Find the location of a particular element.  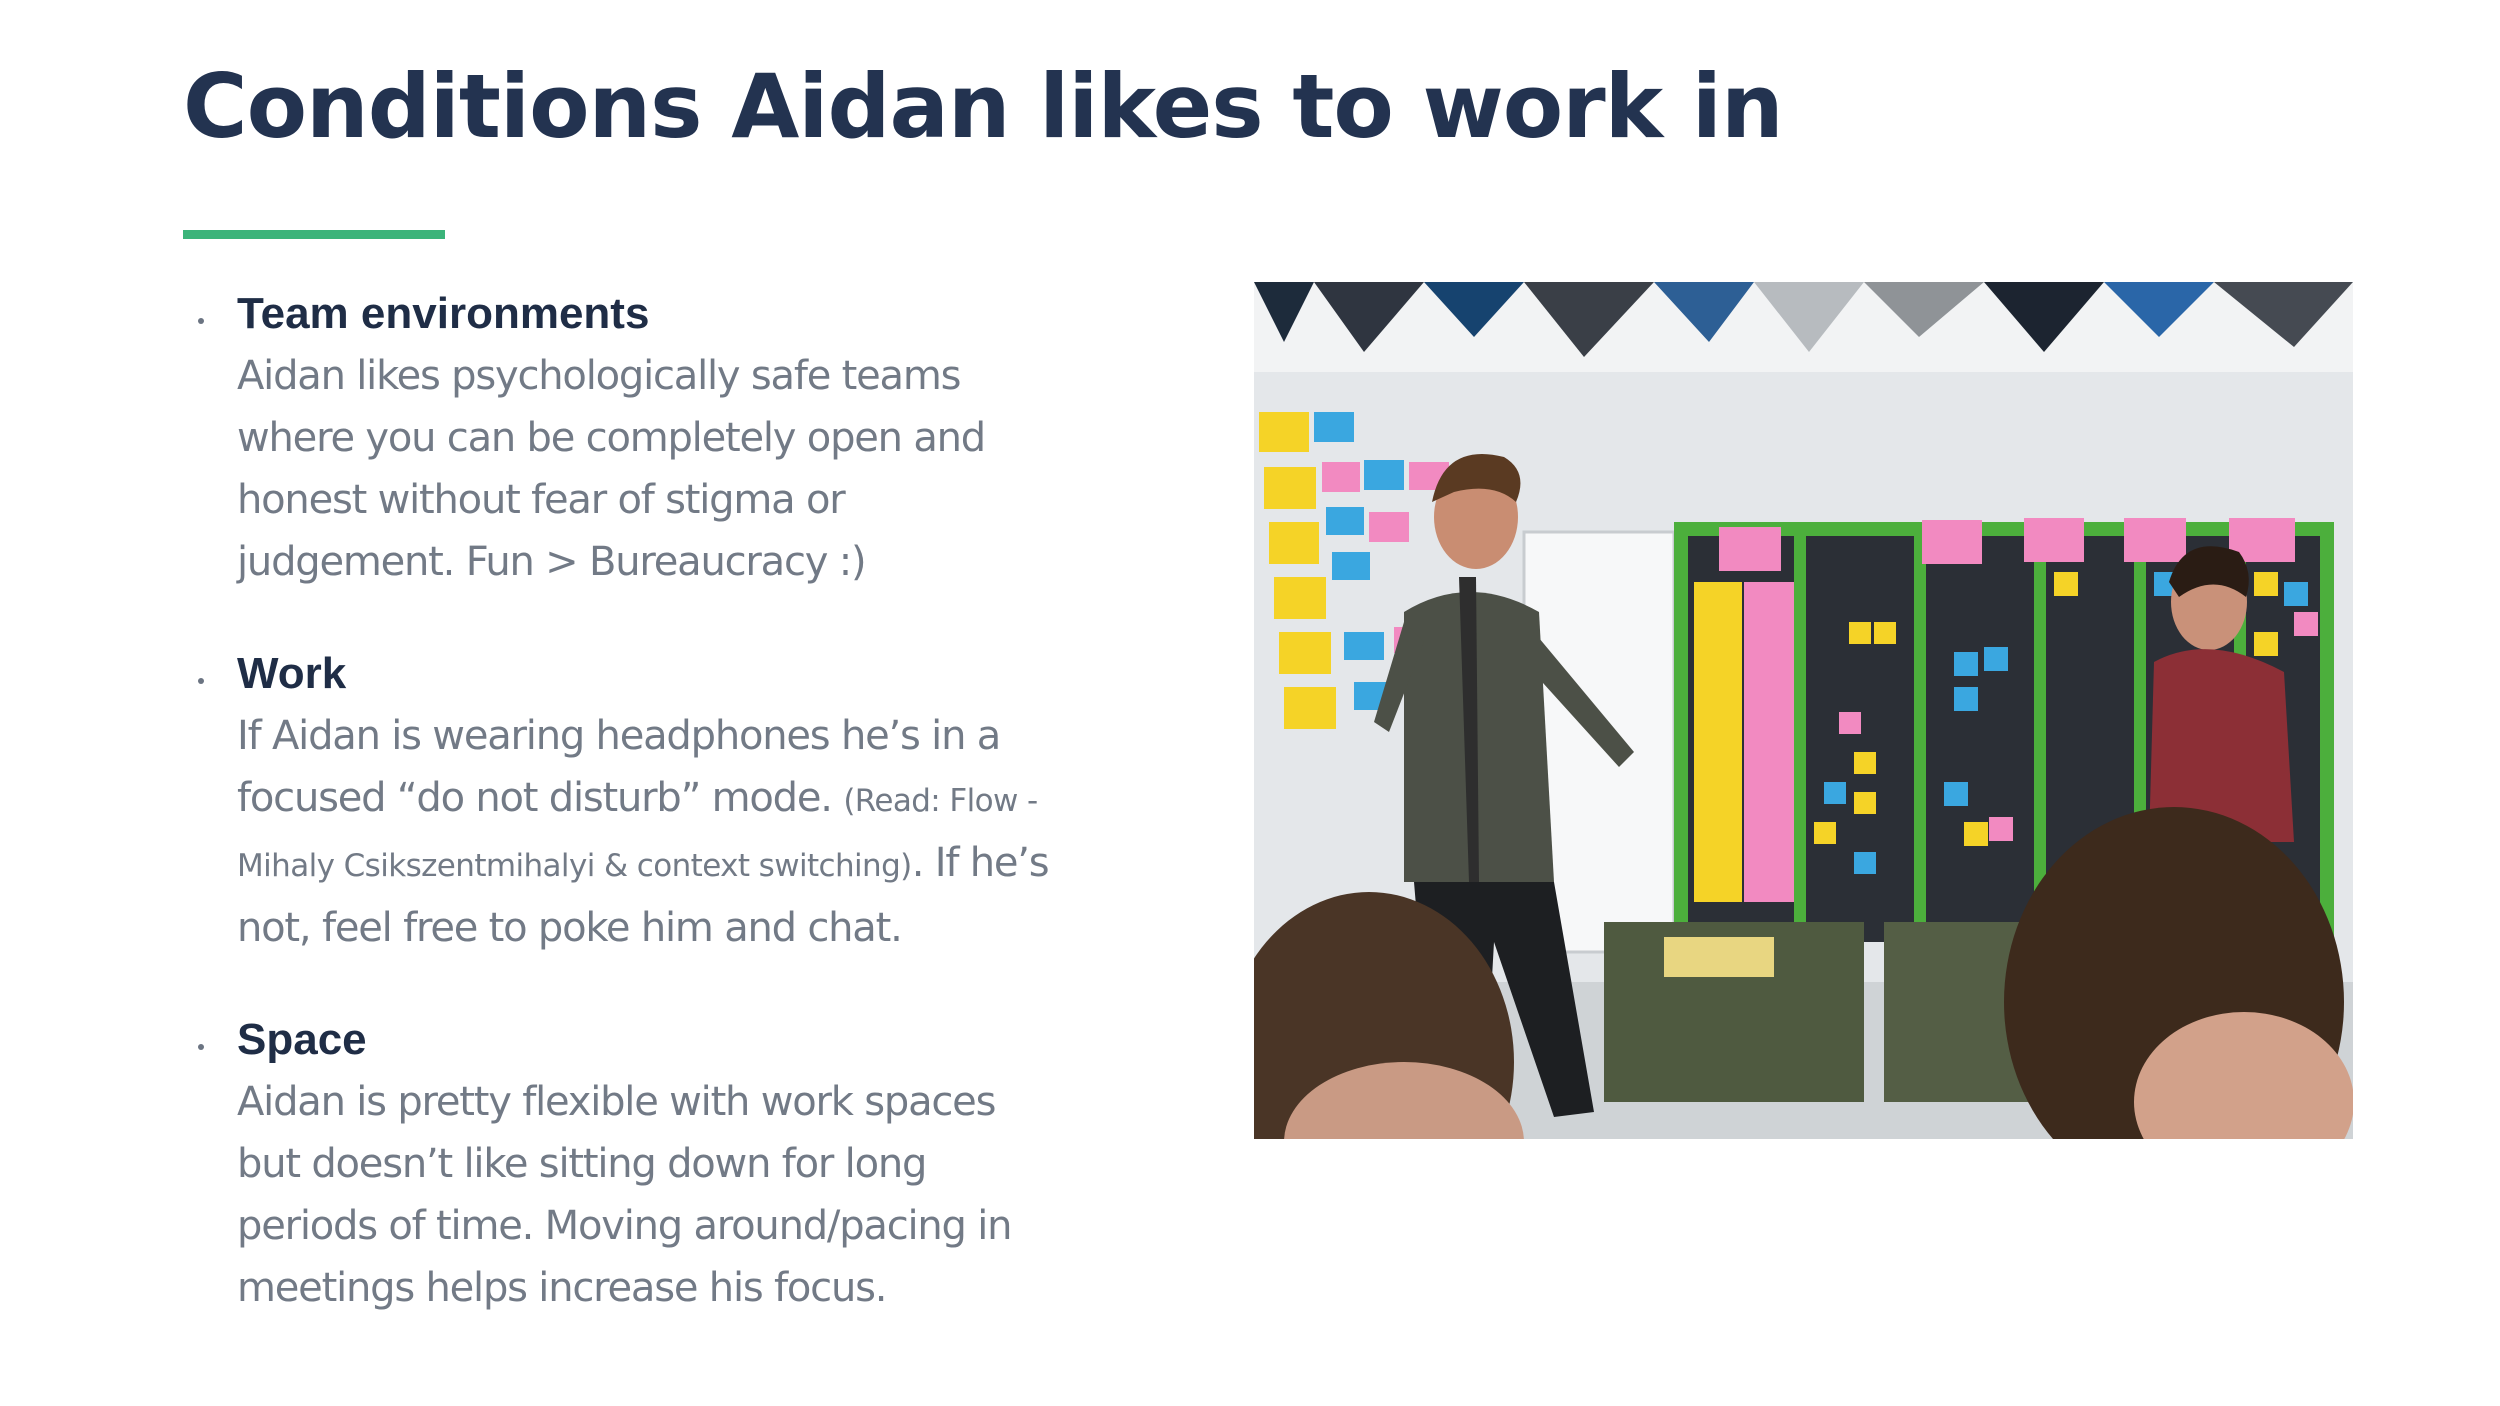

body-line: but doesn’t like sitting down for long is located at coordinates (582, 1164).